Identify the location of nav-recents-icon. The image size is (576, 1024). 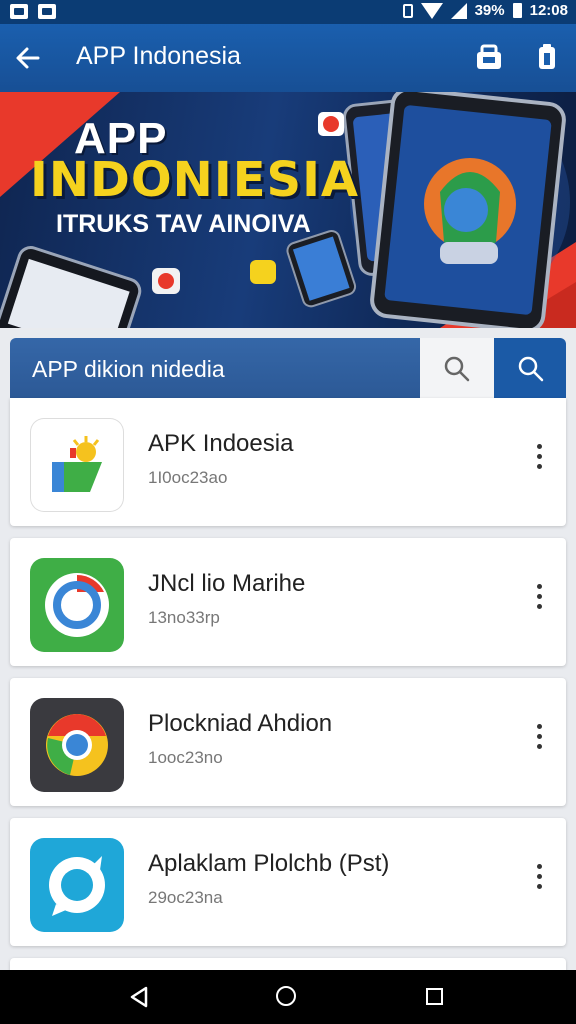
(434, 996).